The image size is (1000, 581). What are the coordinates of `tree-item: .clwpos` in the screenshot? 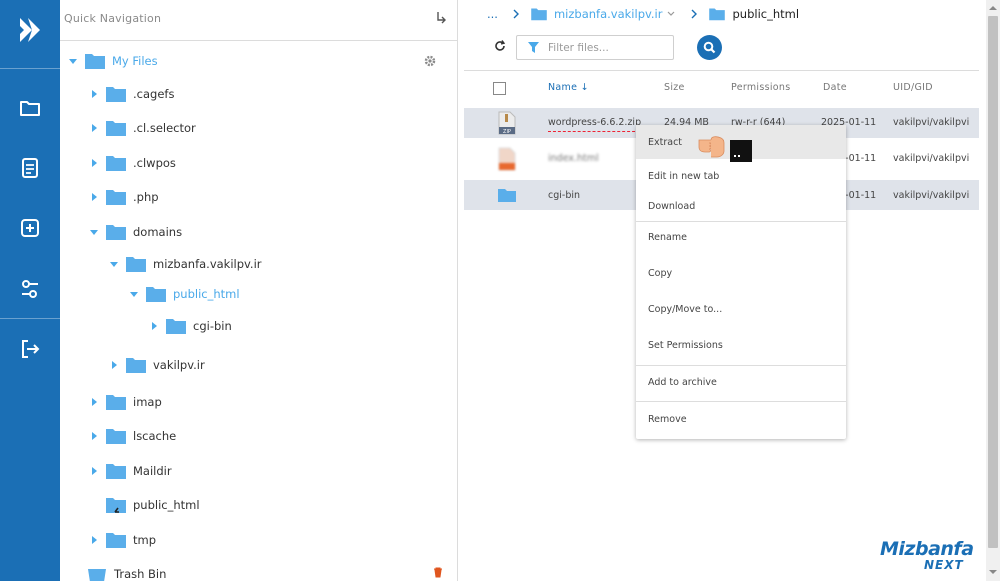 It's located at (132, 163).